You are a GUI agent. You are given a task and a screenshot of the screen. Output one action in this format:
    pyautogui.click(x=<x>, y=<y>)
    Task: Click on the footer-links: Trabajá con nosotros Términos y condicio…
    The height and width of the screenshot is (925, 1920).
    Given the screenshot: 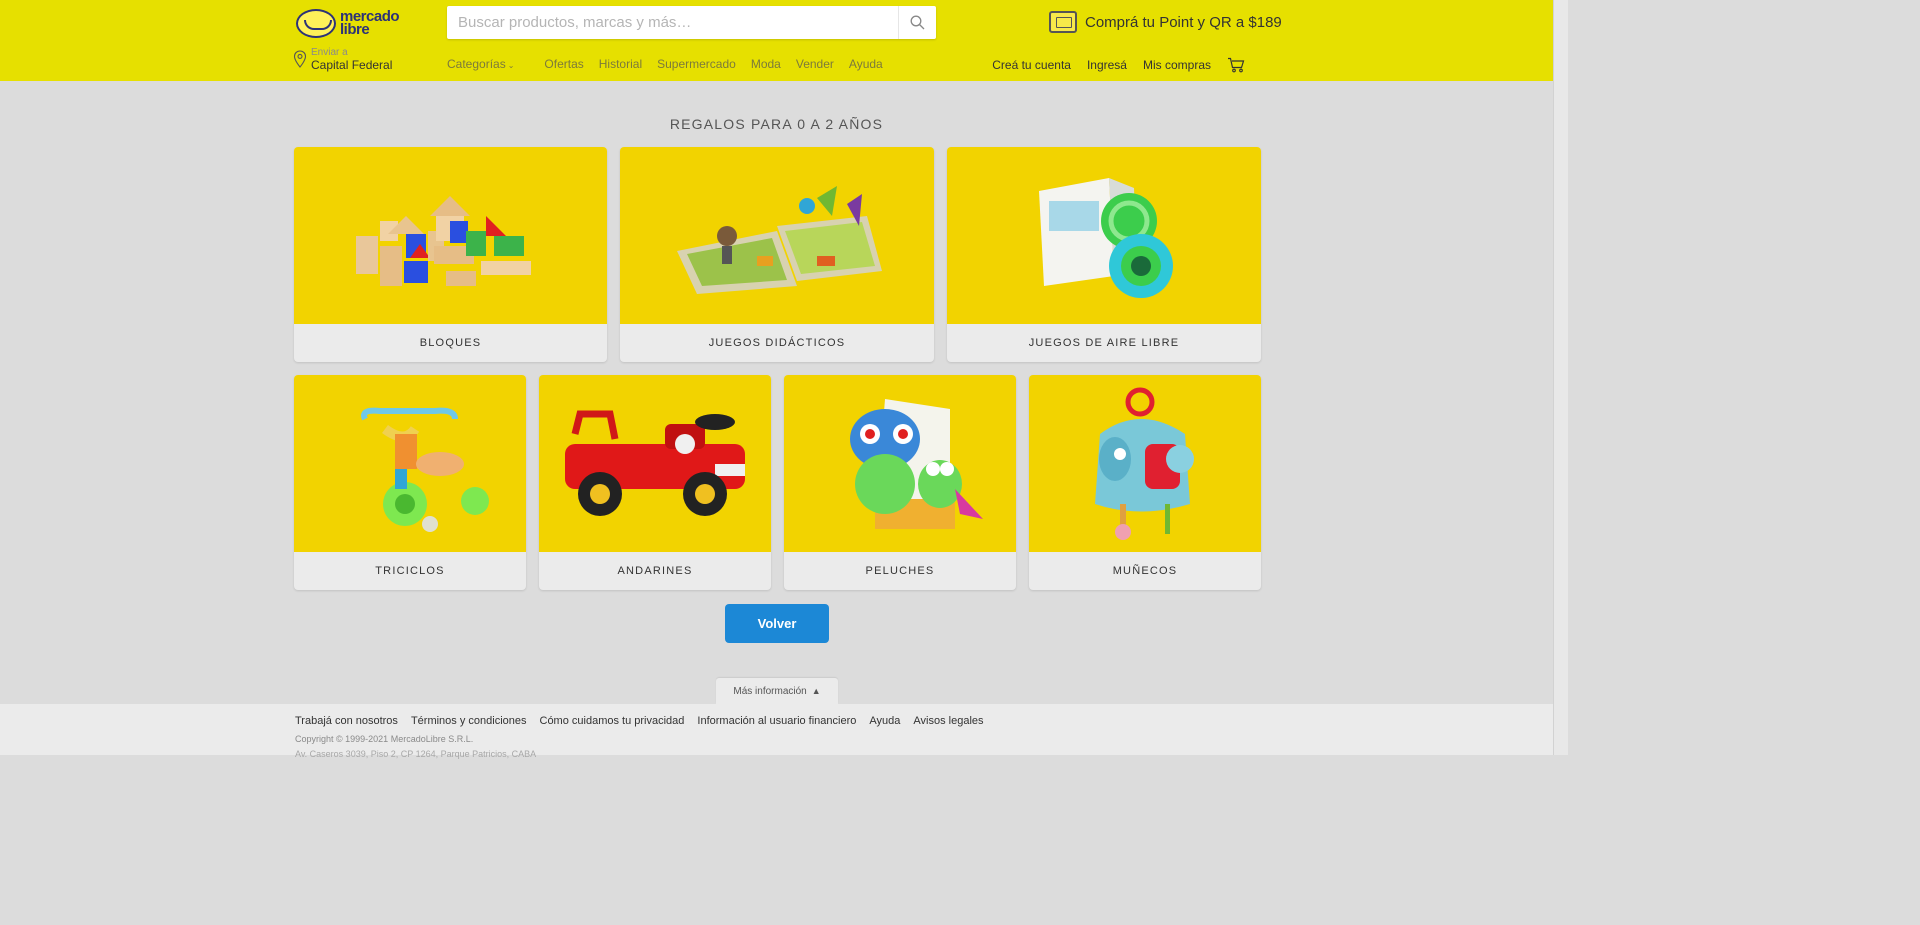 What is the action you would take?
    pyautogui.click(x=646, y=721)
    